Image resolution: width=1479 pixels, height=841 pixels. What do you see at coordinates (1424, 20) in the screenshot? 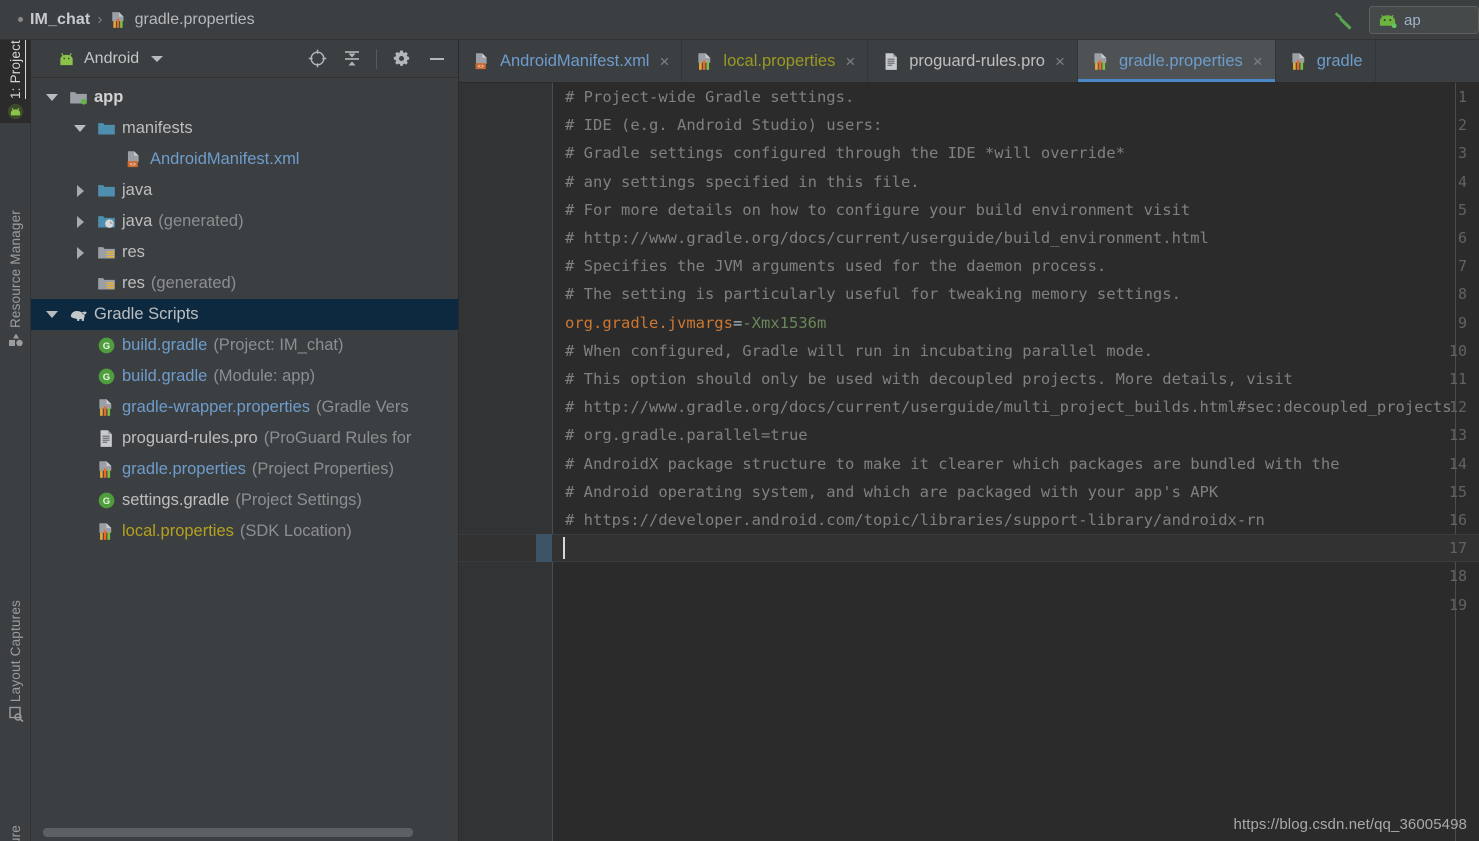
I see `run-configuration-selector: ap` at bounding box center [1424, 20].